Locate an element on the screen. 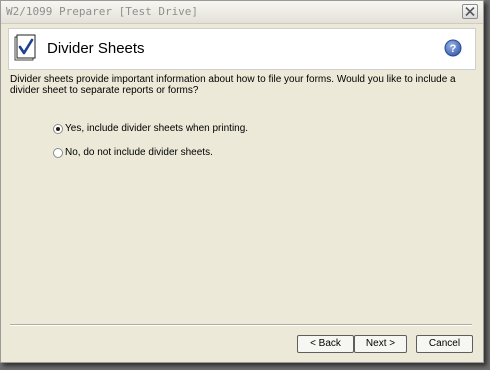  radio-selected-dot is located at coordinates (58, 129).